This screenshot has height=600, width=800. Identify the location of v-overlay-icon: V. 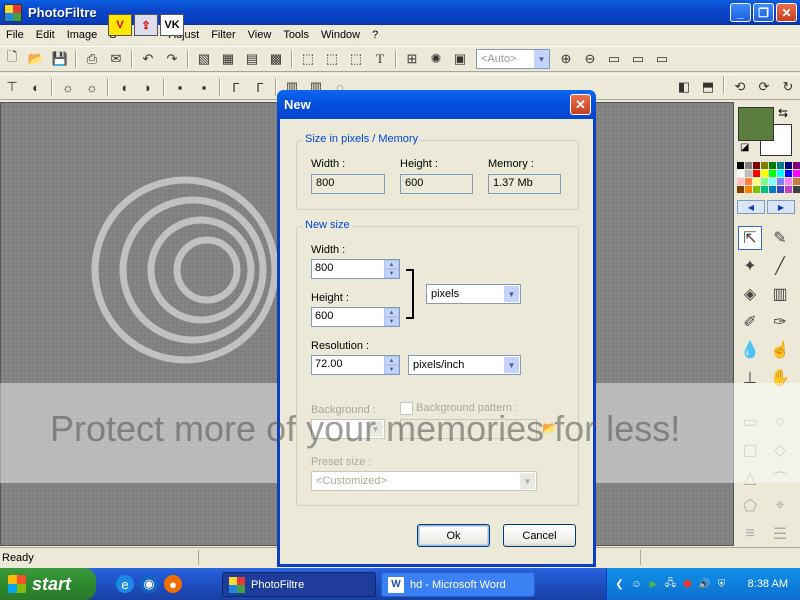
(120, 25).